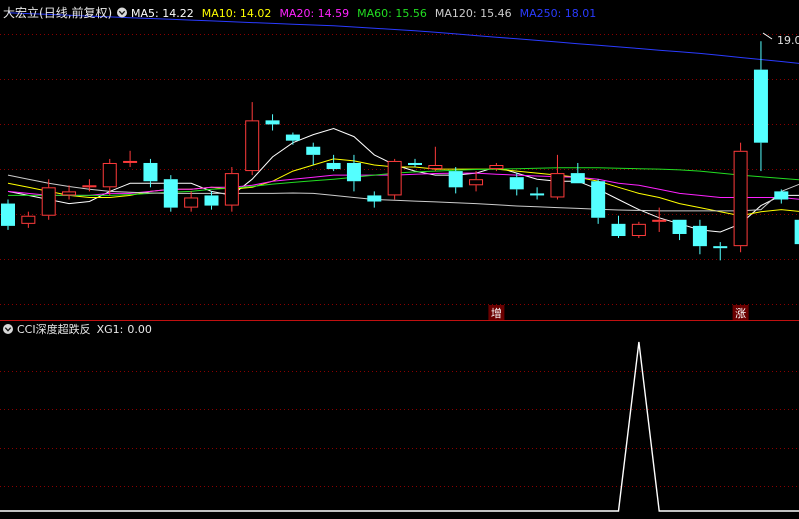  I want to click on high-label-leader, so click(767, 36).